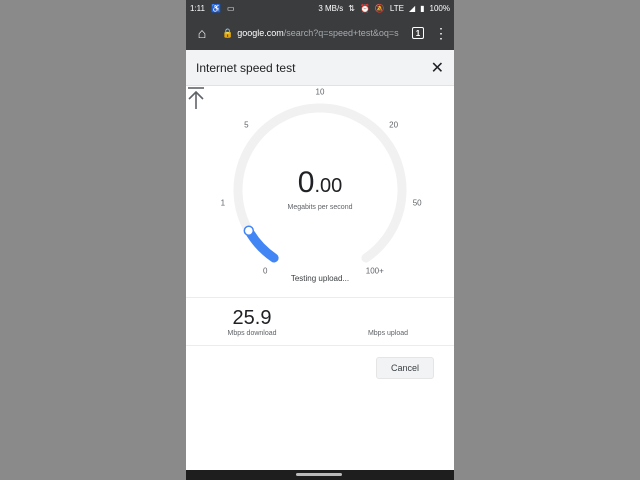 This screenshot has height=480, width=640. I want to click on home-gesture-handle, so click(319, 474).